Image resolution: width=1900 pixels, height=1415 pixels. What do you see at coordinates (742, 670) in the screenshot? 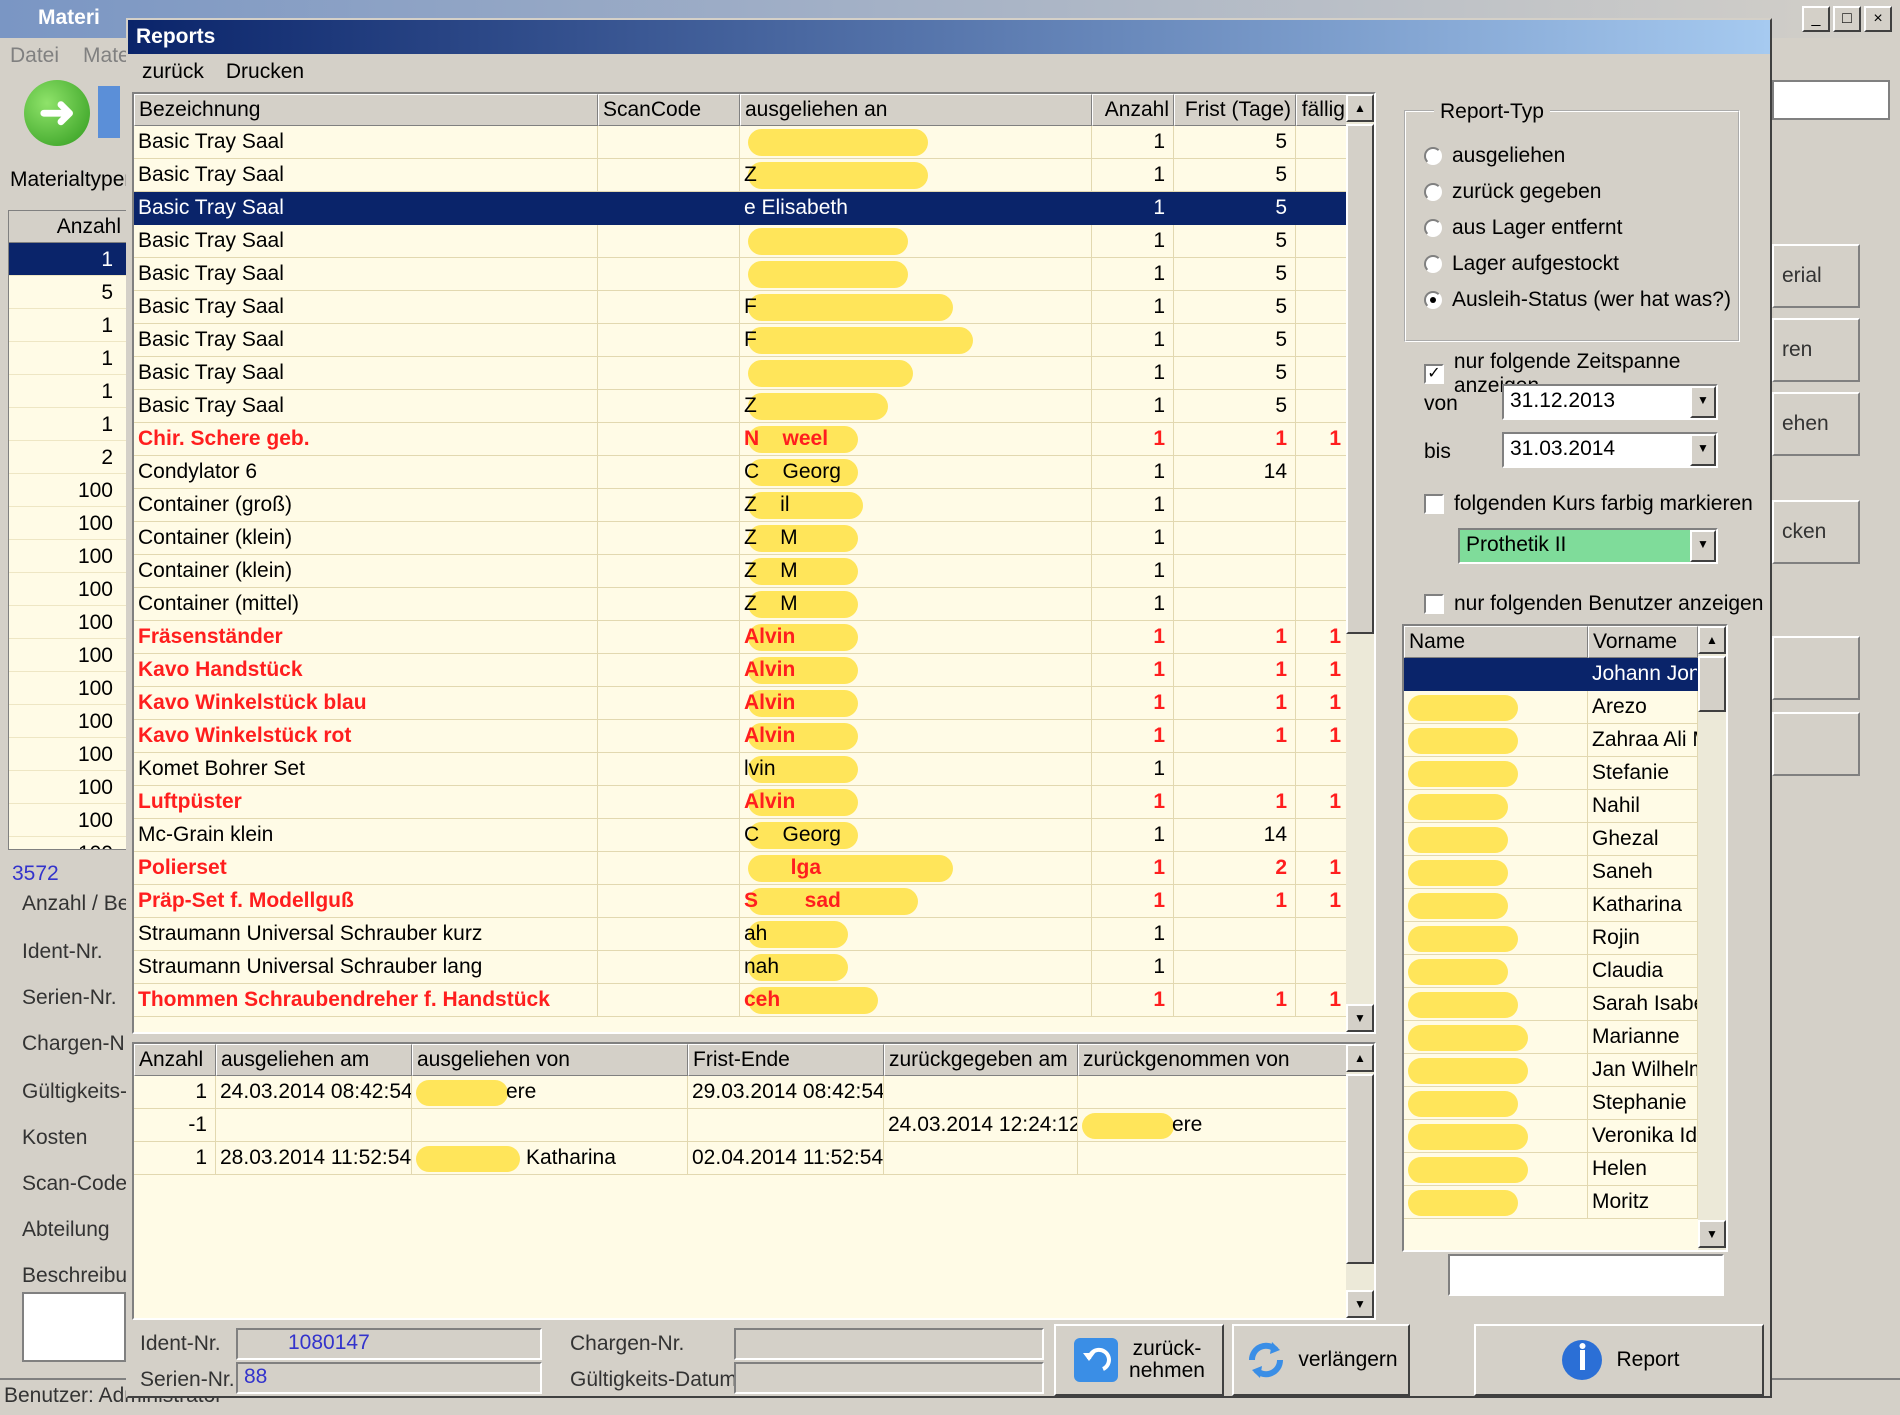
I see `table-row: Kavo Handstück Alvin 1 1 1` at bounding box center [742, 670].